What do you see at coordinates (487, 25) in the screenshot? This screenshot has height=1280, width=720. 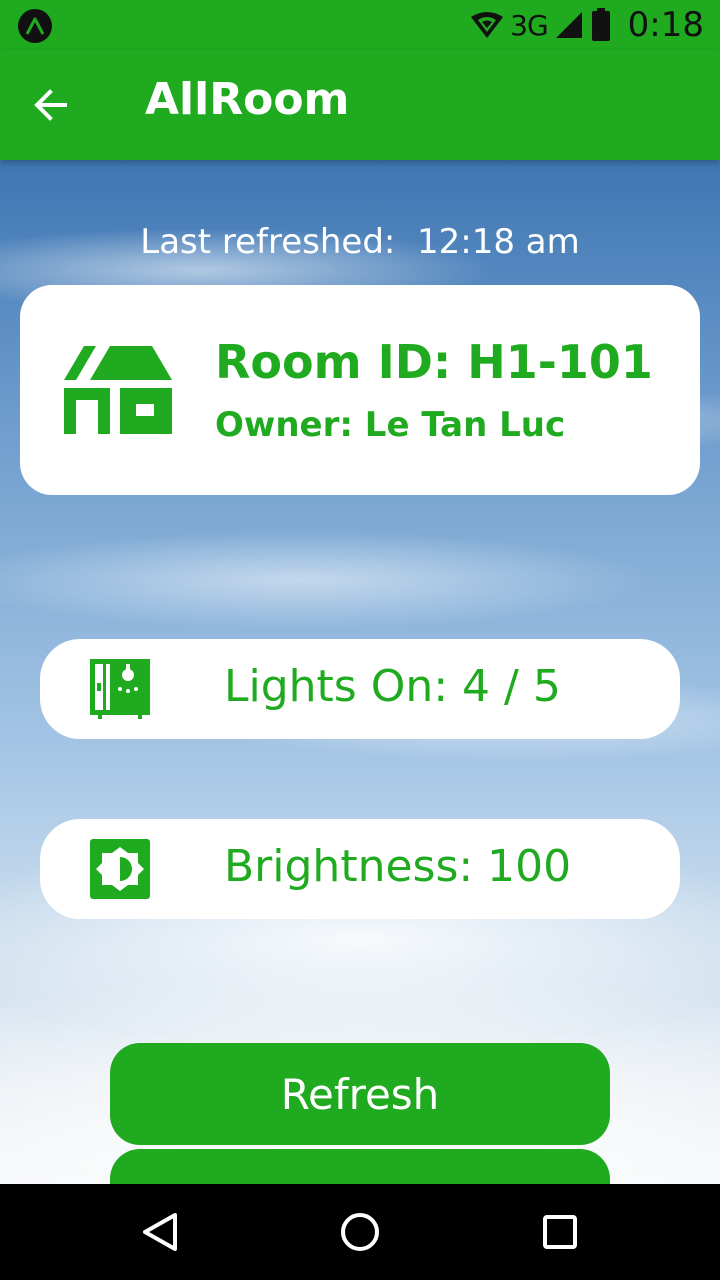 I see `wifi-icon` at bounding box center [487, 25].